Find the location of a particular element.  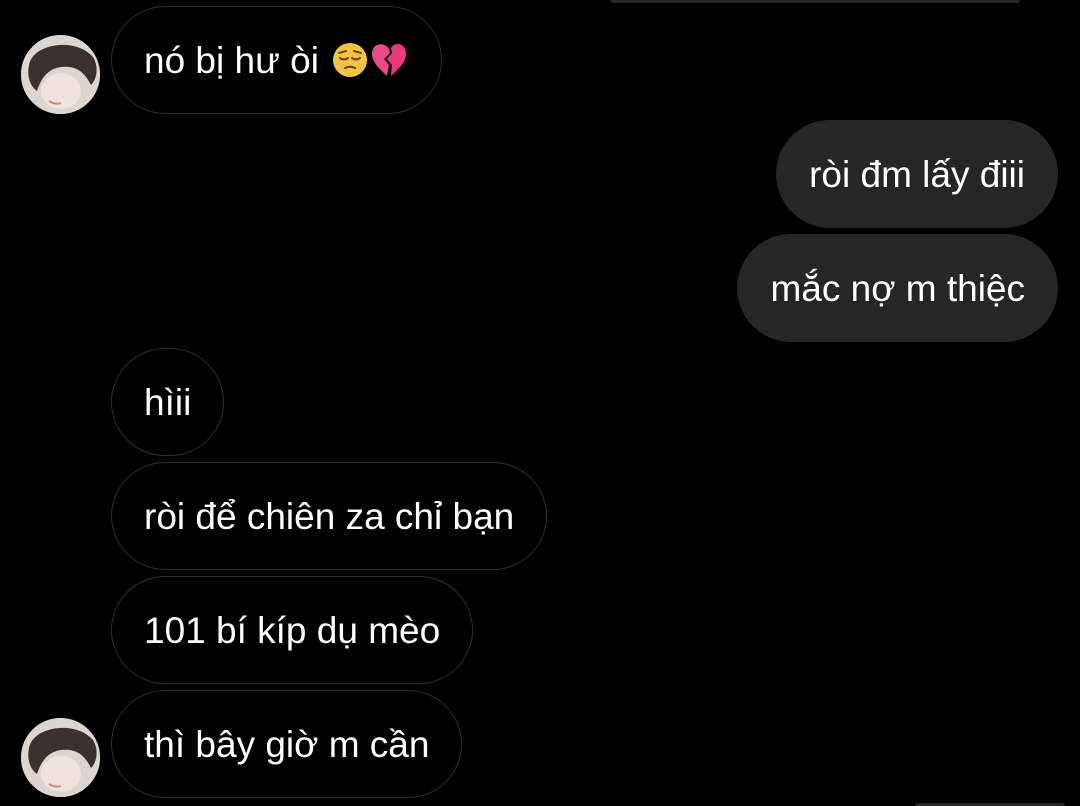

incoming-message: 101 bí kíp dụ mèo is located at coordinates (292, 630).